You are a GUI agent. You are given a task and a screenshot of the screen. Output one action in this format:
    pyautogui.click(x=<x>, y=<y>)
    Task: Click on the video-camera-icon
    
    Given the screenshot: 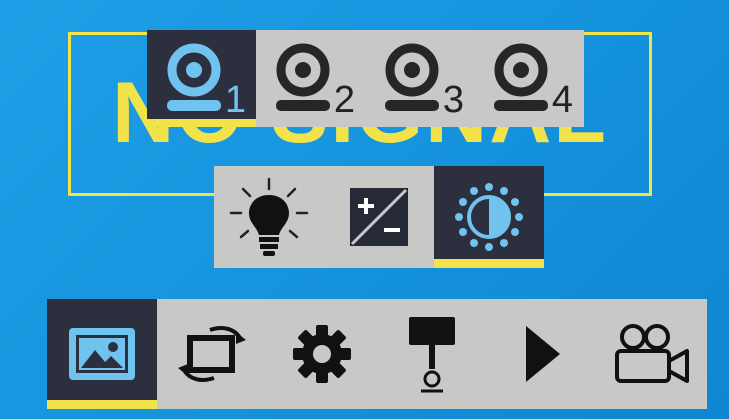 What is the action you would take?
    pyautogui.click(x=652, y=353)
    